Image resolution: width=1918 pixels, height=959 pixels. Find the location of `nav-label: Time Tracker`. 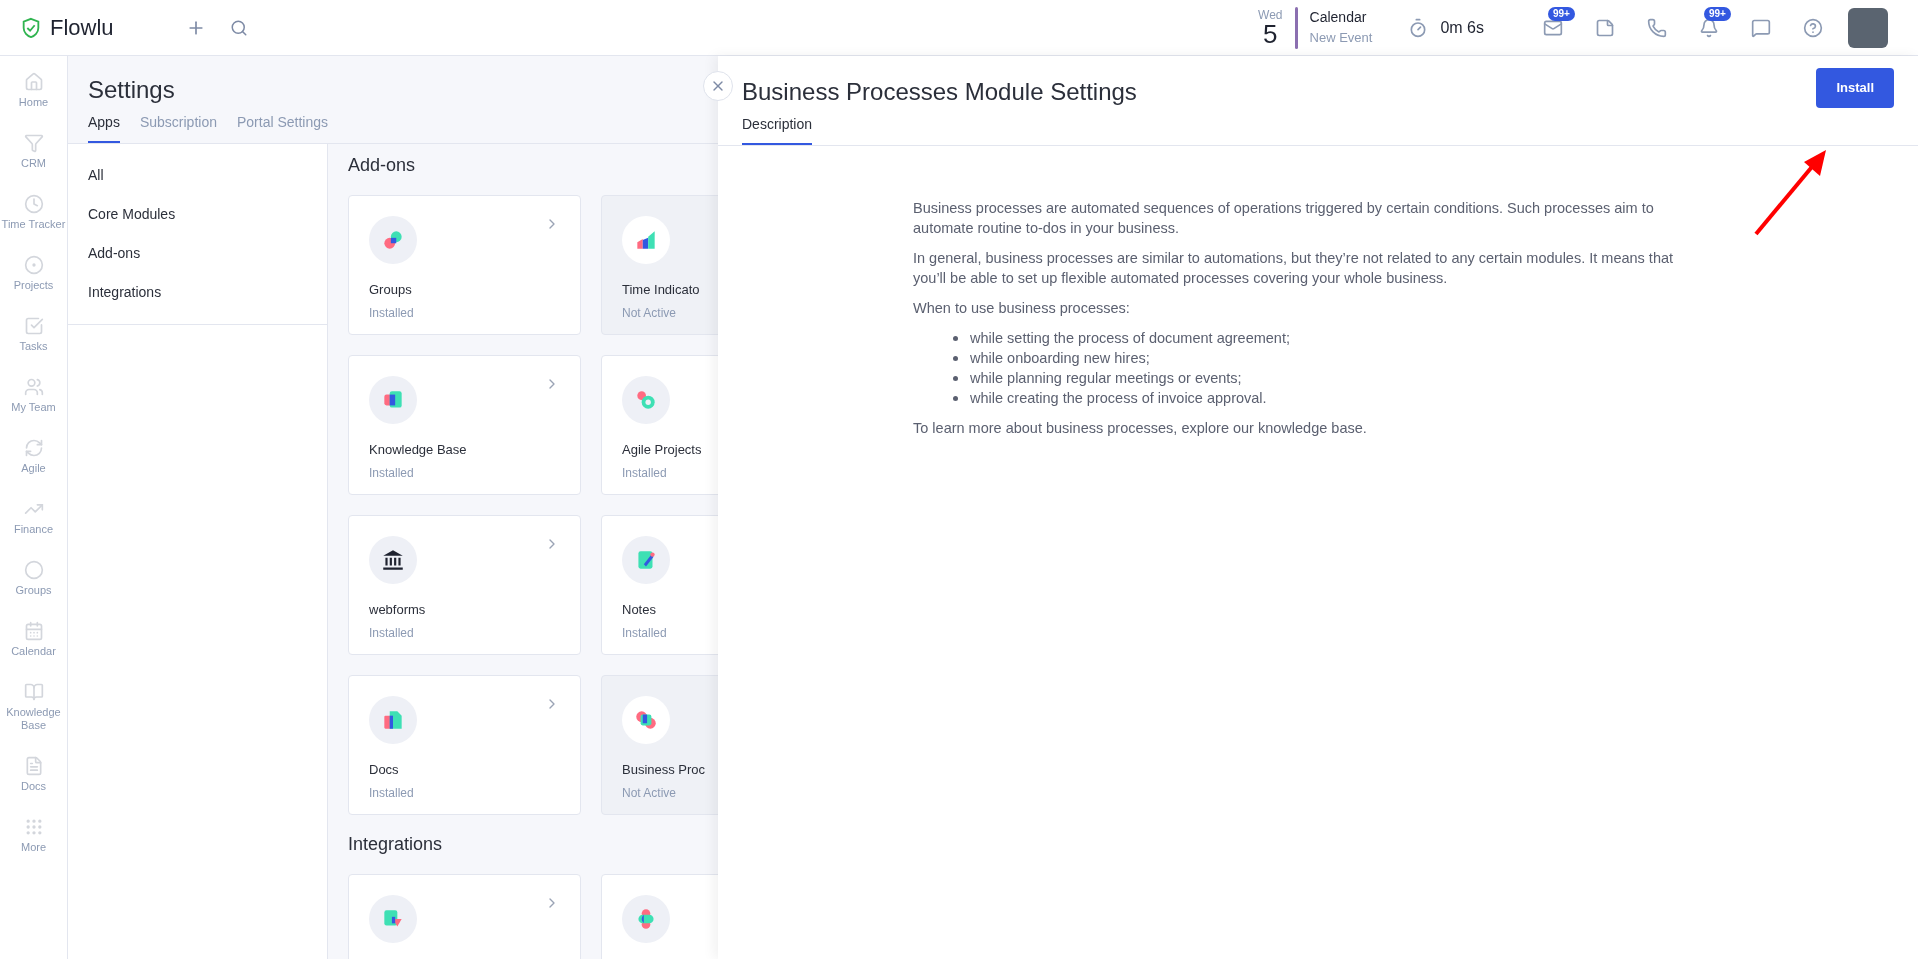

nav-label: Time Tracker is located at coordinates (33, 224).